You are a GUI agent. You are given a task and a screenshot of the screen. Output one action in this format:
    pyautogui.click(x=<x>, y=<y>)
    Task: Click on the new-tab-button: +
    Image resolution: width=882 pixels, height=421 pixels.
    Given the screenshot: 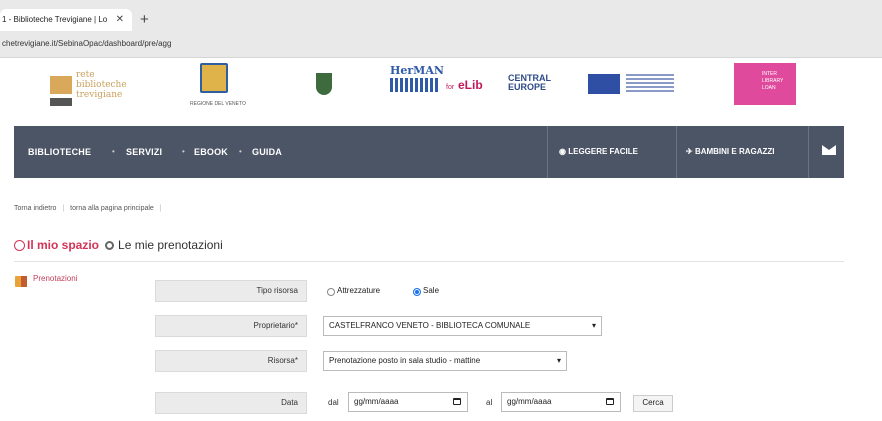 What is the action you would take?
    pyautogui.click(x=144, y=20)
    